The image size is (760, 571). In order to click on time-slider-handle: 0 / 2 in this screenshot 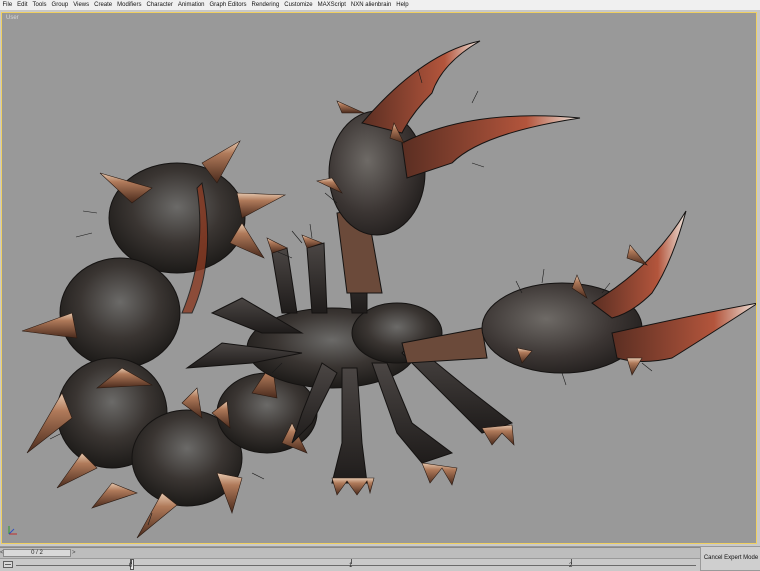, I will do `click(37, 553)`.